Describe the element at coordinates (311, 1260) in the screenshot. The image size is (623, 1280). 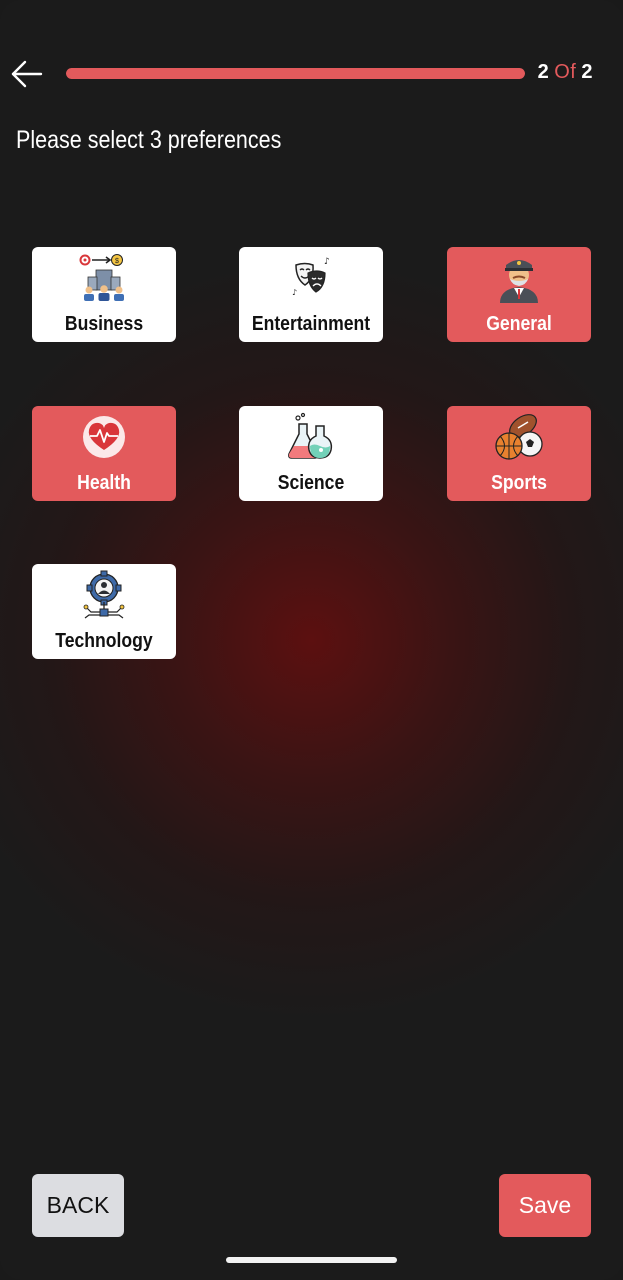
I see `home-indicator` at that location.